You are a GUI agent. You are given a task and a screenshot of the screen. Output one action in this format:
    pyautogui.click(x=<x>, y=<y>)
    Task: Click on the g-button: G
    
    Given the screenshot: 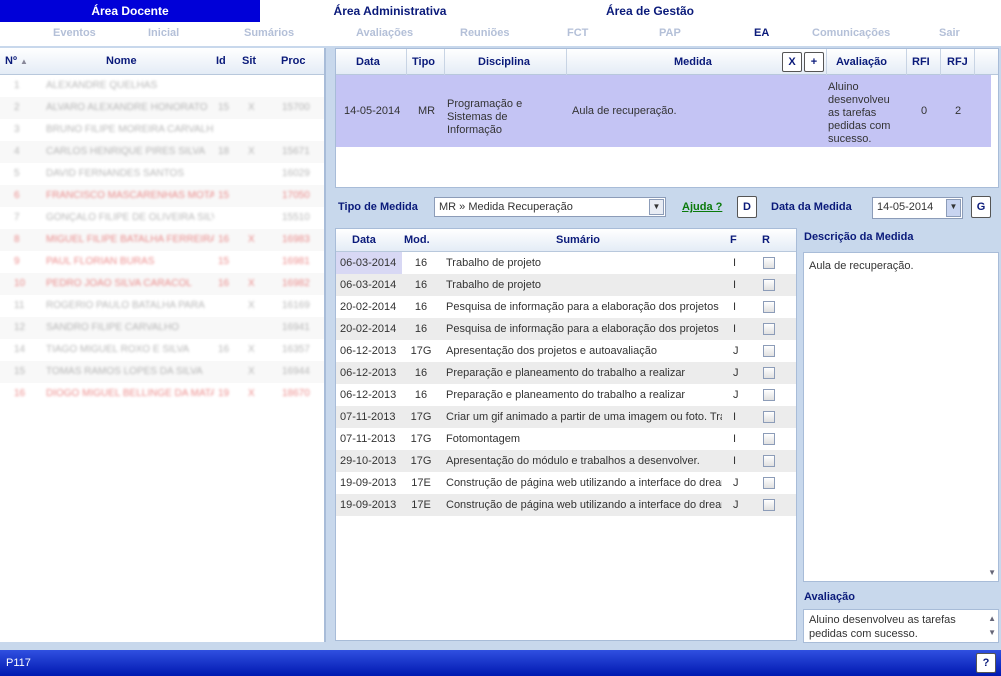 What is the action you would take?
    pyautogui.click(x=981, y=207)
    